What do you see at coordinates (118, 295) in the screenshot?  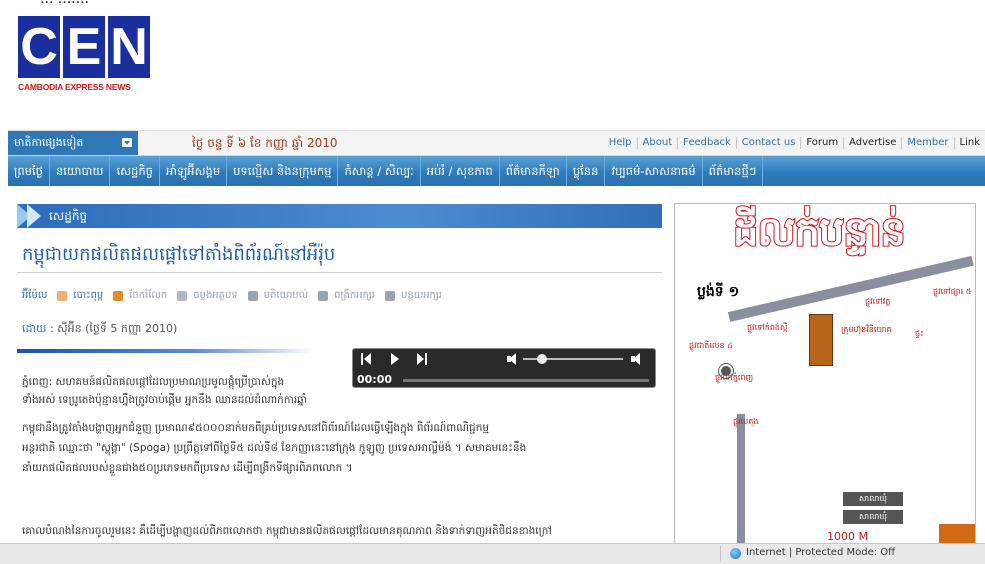 I see `print-icon` at bounding box center [118, 295].